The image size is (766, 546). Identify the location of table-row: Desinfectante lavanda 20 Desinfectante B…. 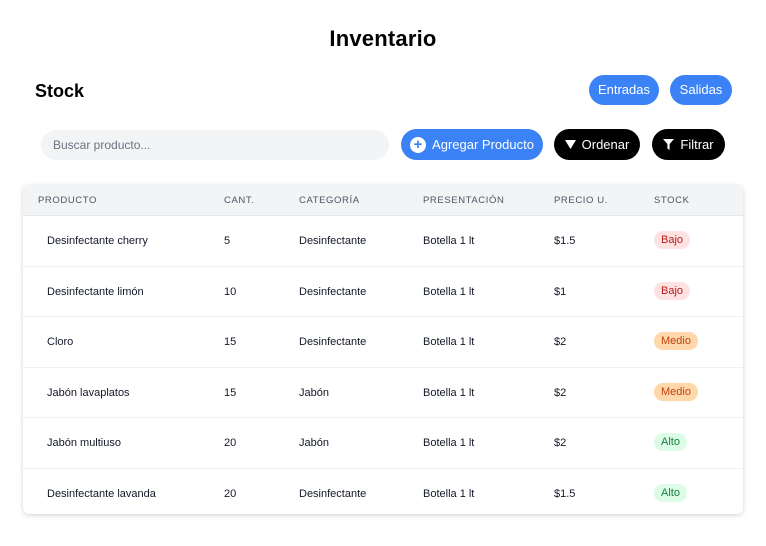
(383, 492).